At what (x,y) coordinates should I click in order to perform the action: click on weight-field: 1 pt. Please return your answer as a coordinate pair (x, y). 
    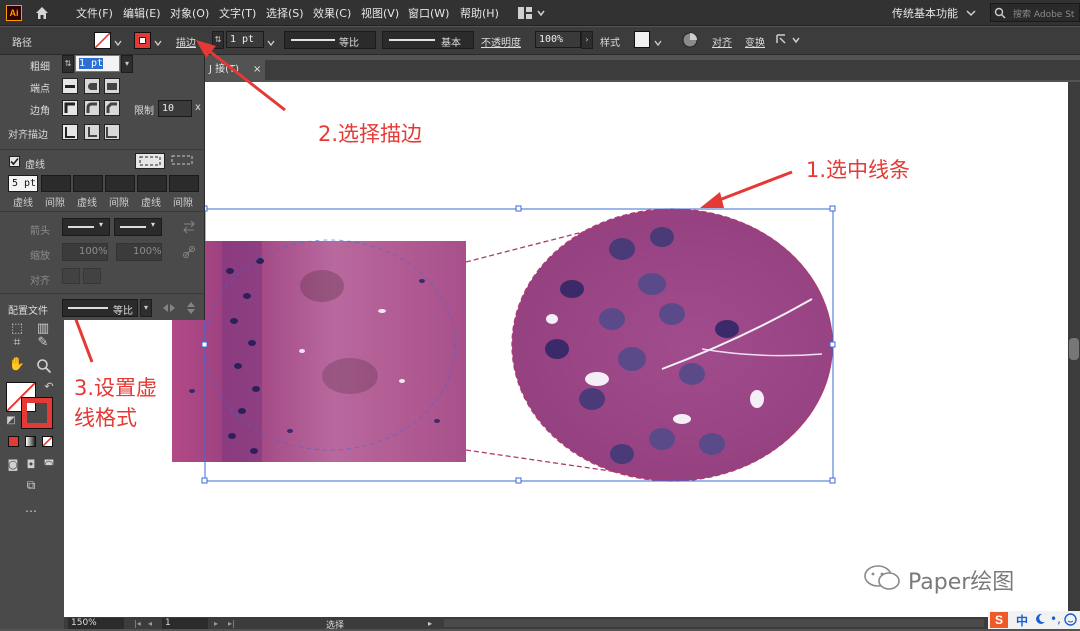
    Looking at the image, I should click on (97, 63).